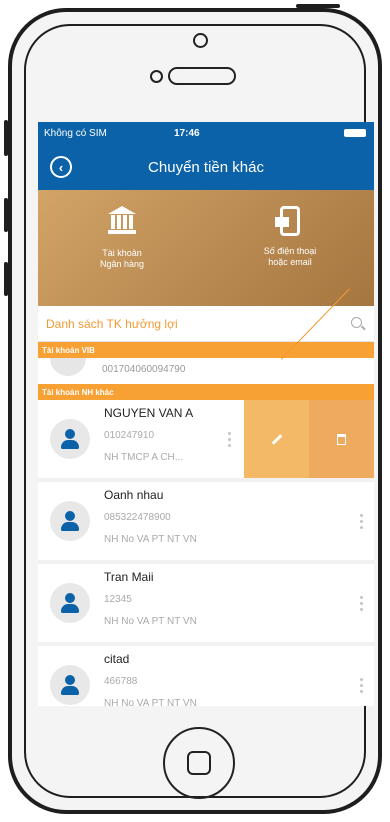  I want to click on beneficiary-account: 010247910, so click(129, 435).